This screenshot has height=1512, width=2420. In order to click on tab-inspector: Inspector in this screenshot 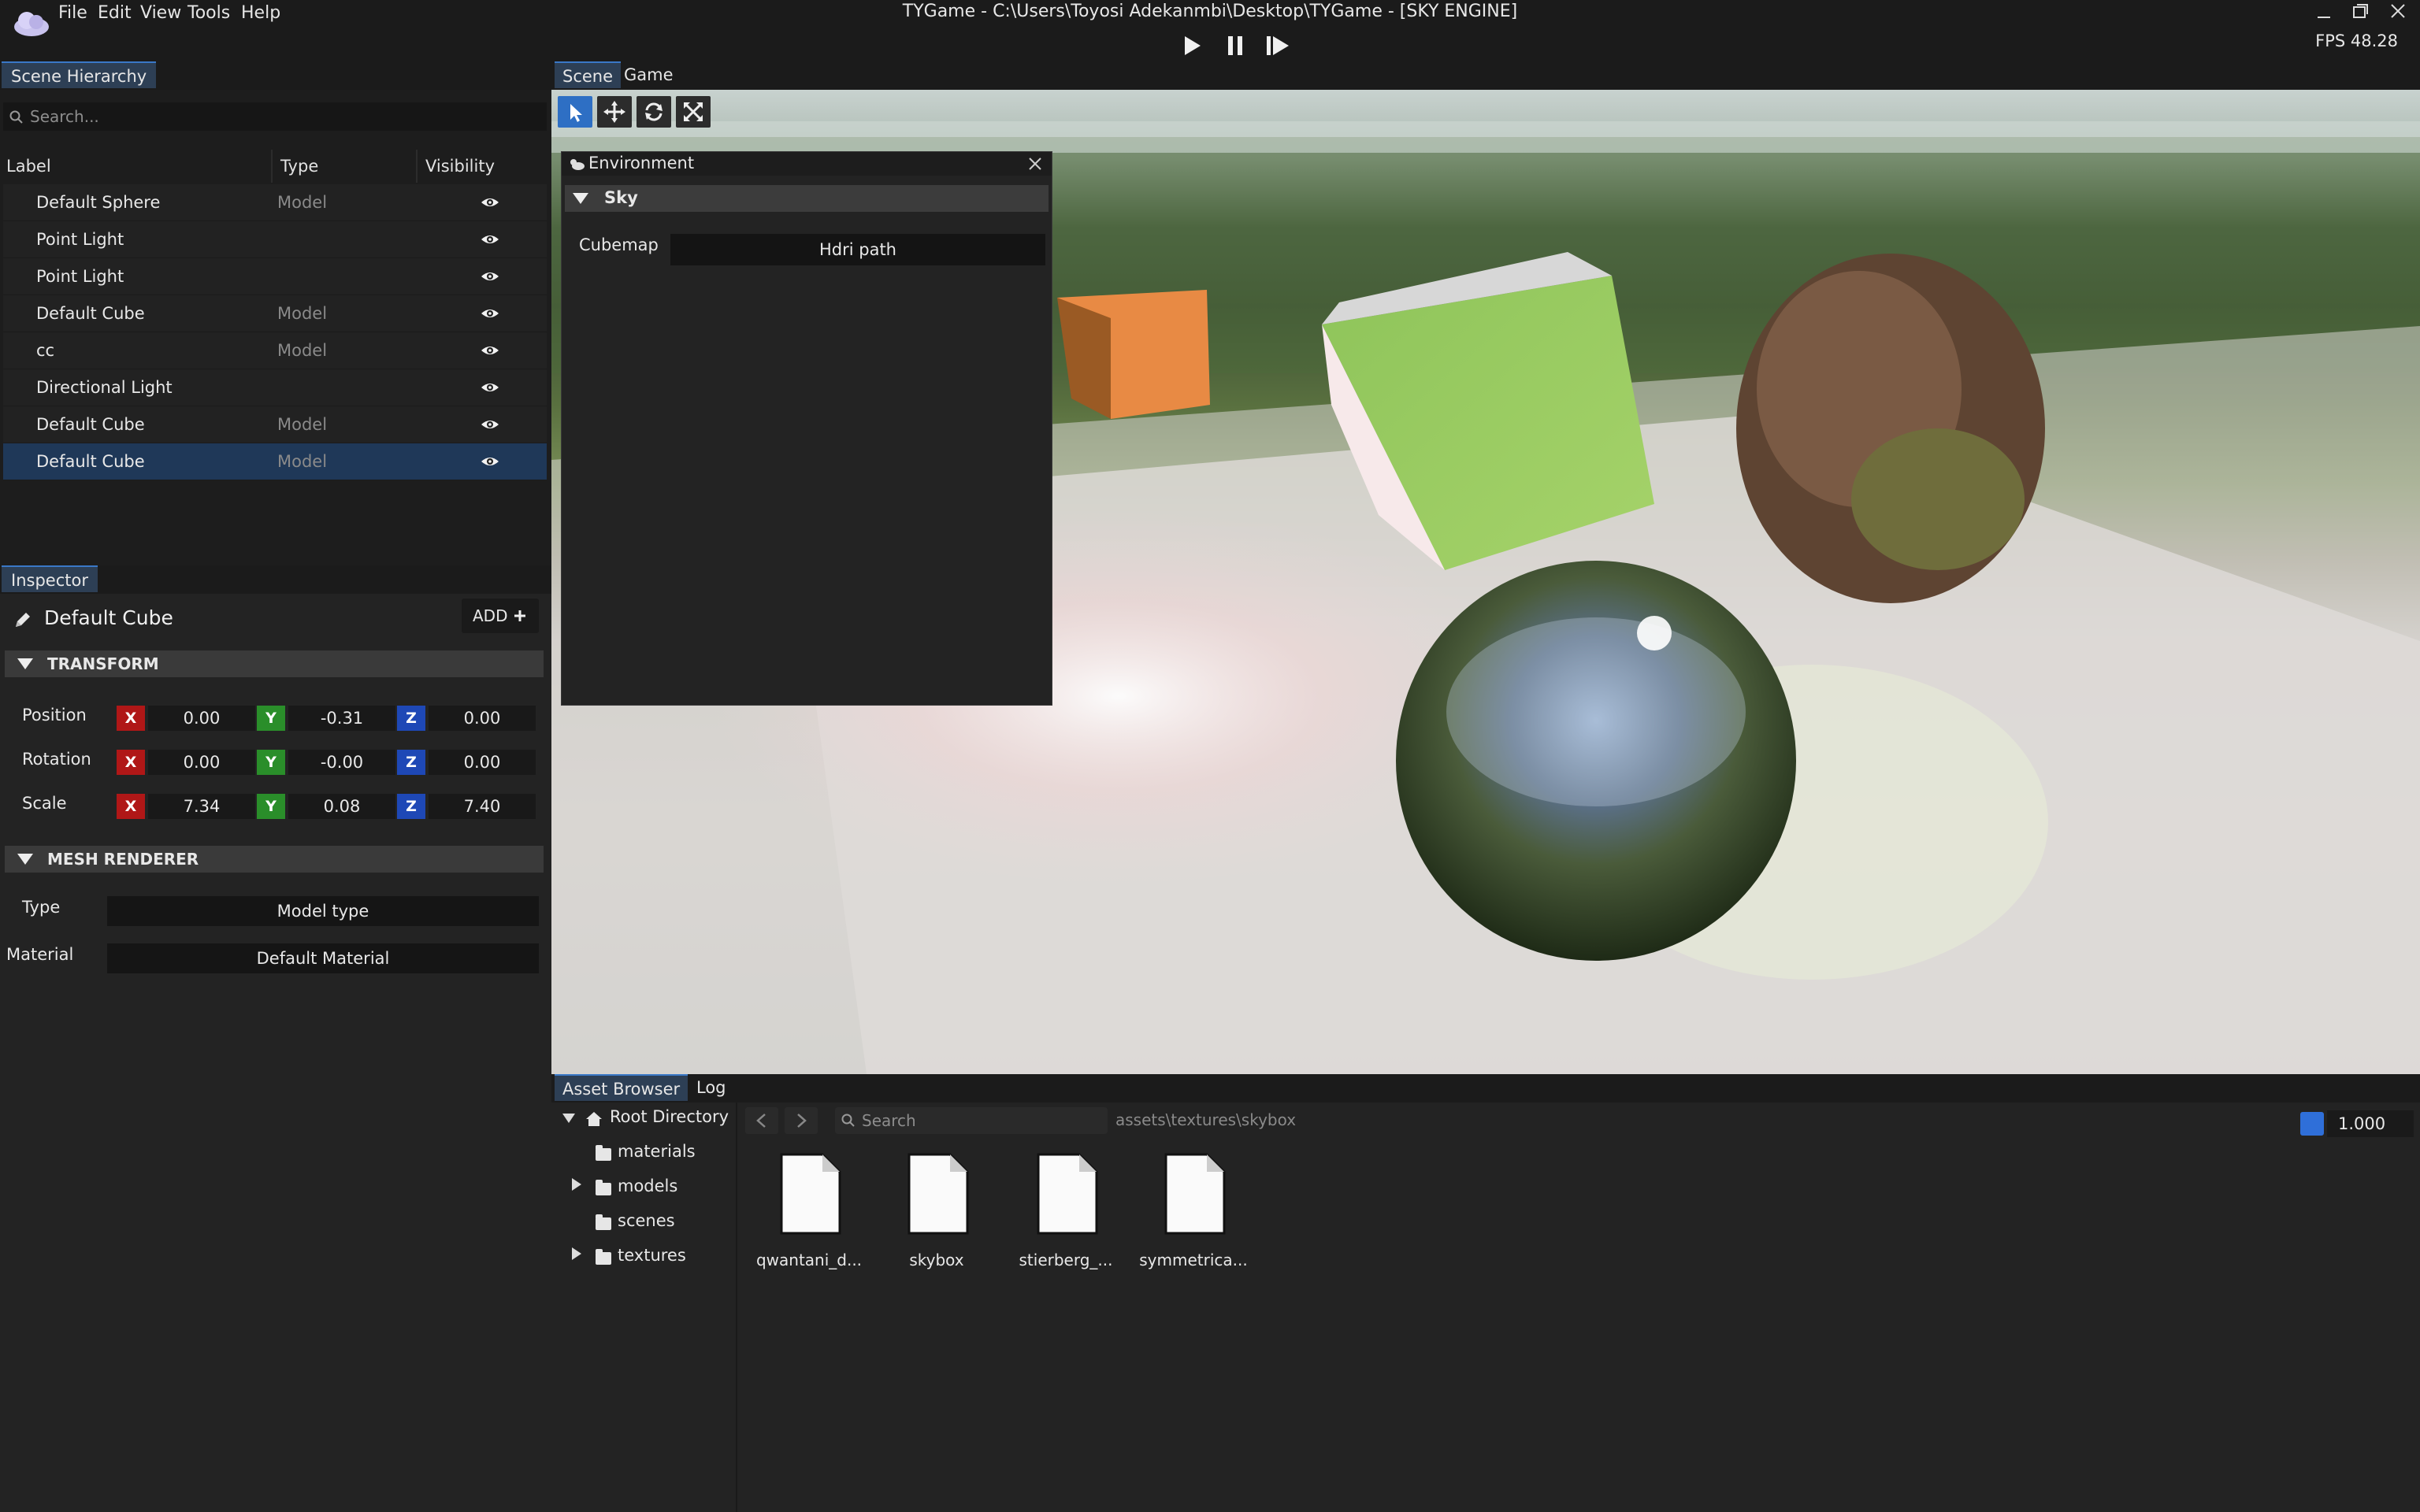, I will do `click(50, 578)`.